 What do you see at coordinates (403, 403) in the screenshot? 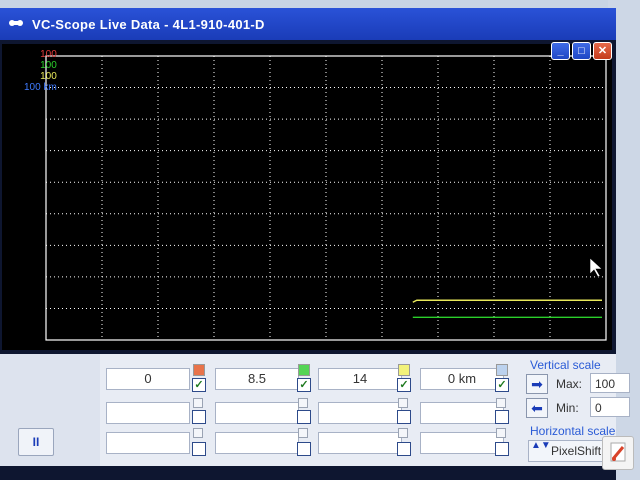
I see `channel-3-slot-2-swatch` at bounding box center [403, 403].